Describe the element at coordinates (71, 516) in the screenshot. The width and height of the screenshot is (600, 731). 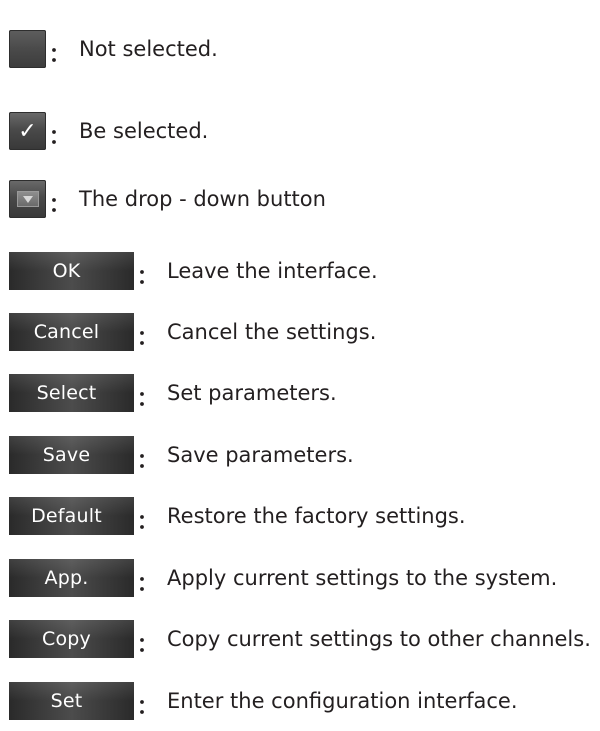
I see `default-button-sample: Default` at that location.